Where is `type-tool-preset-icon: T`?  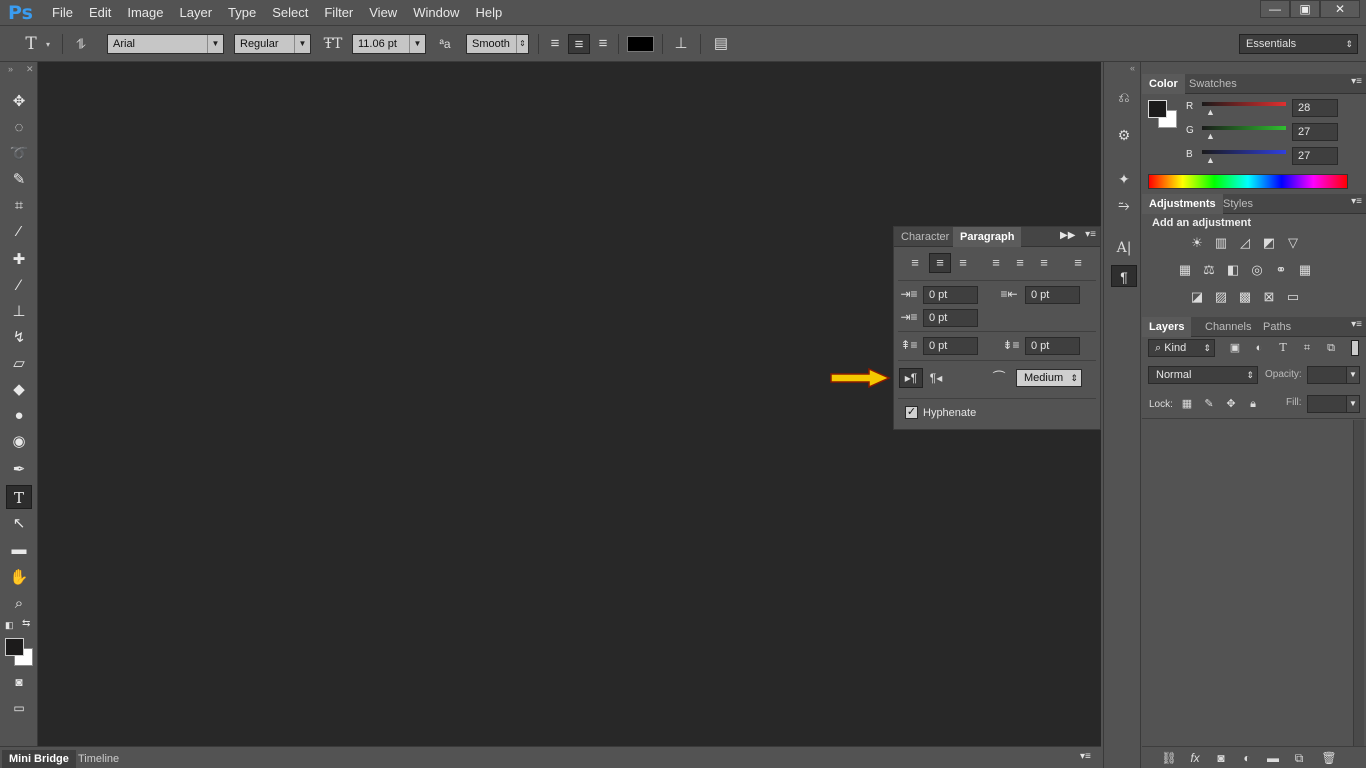
type-tool-preset-icon: T is located at coordinates (31, 44).